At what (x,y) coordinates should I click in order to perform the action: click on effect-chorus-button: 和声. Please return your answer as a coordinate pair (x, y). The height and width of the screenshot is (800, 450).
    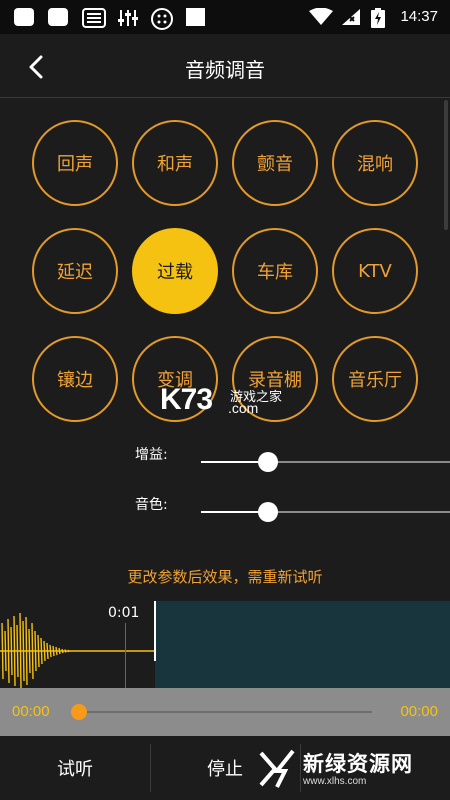
    Looking at the image, I should click on (175, 163).